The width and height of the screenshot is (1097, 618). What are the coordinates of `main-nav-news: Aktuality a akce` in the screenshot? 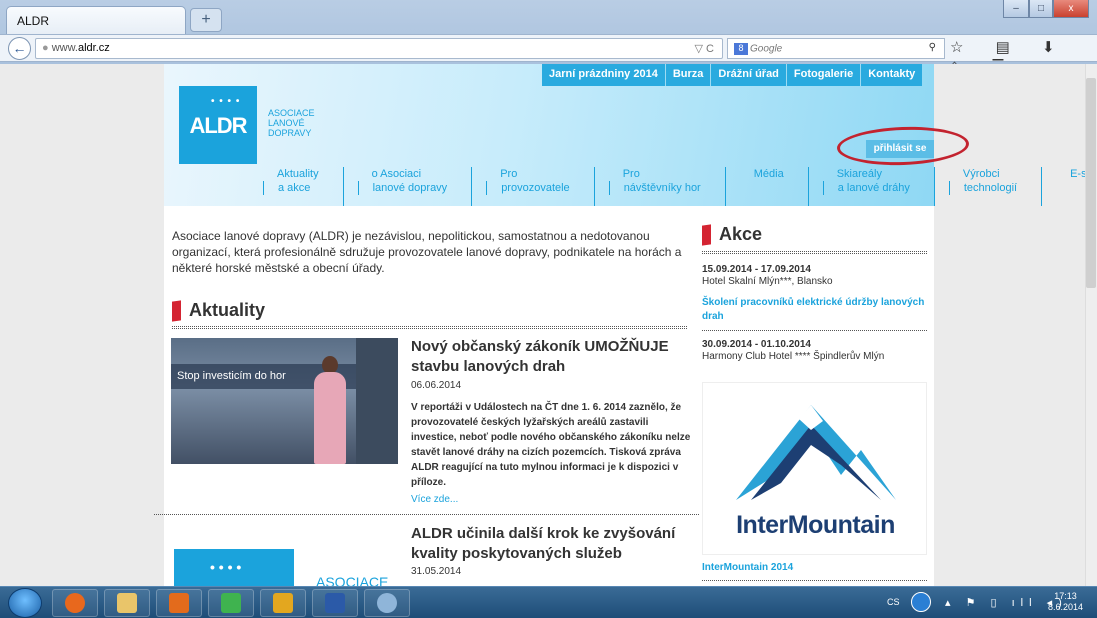 It's located at (290, 186).